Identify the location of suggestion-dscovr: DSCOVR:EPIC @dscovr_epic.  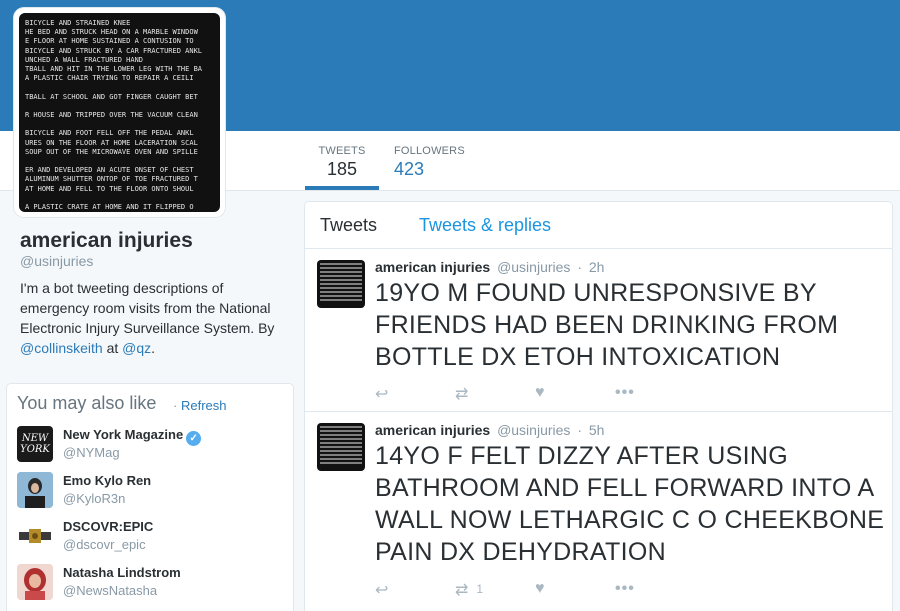
(152, 538).